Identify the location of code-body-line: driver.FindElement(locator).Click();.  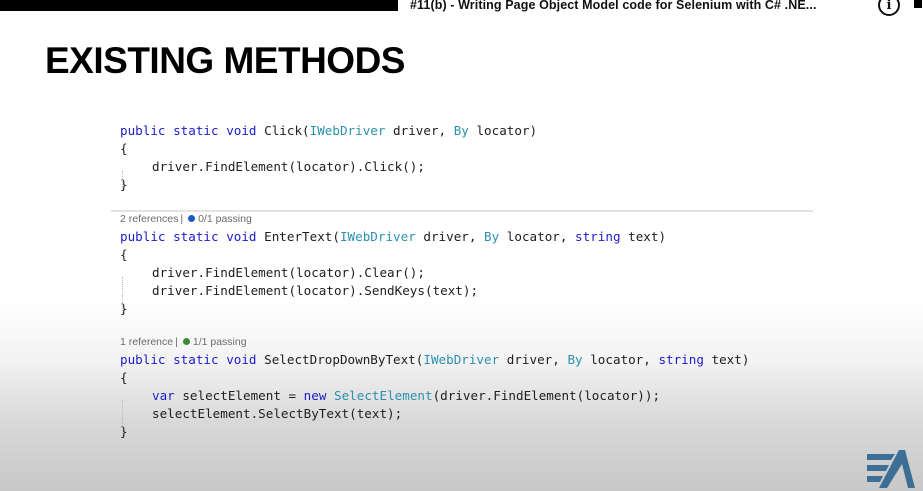
(328, 173).